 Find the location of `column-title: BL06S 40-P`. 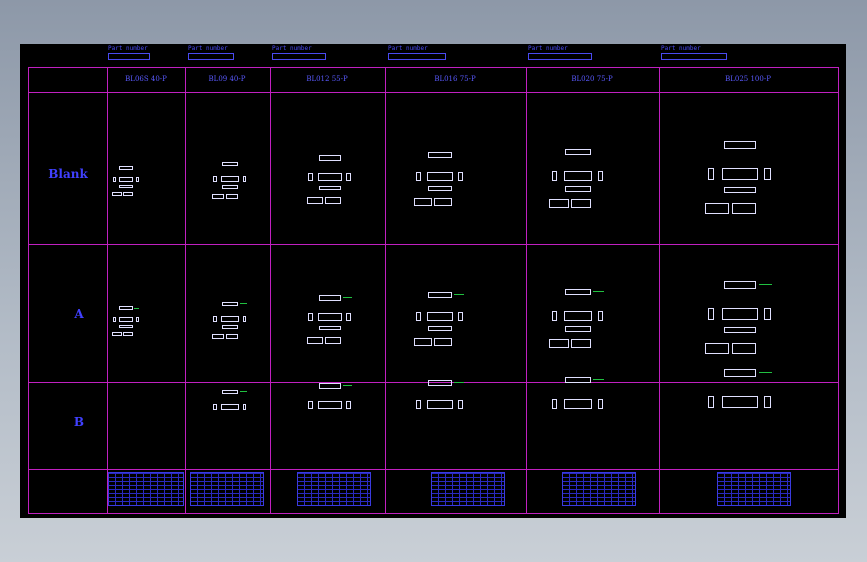

column-title: BL06S 40-P is located at coordinates (146, 79).